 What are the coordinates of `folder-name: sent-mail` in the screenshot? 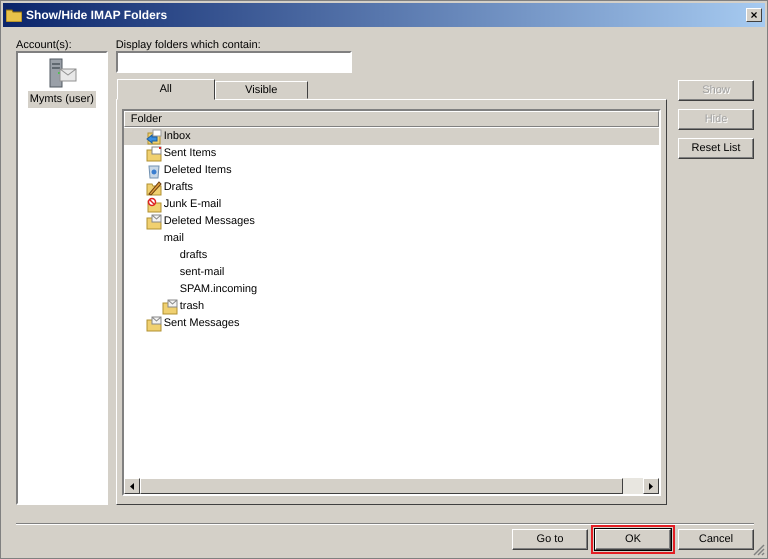 It's located at (202, 272).